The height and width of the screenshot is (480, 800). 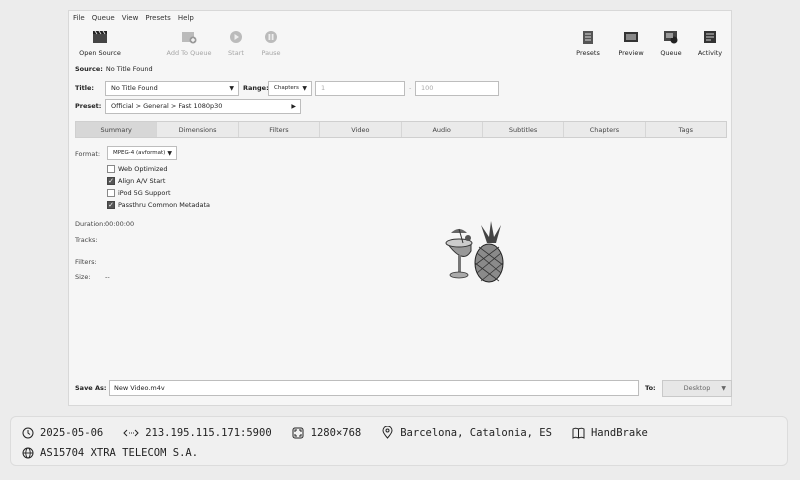 I want to click on pause-icon, so click(x=271, y=37).